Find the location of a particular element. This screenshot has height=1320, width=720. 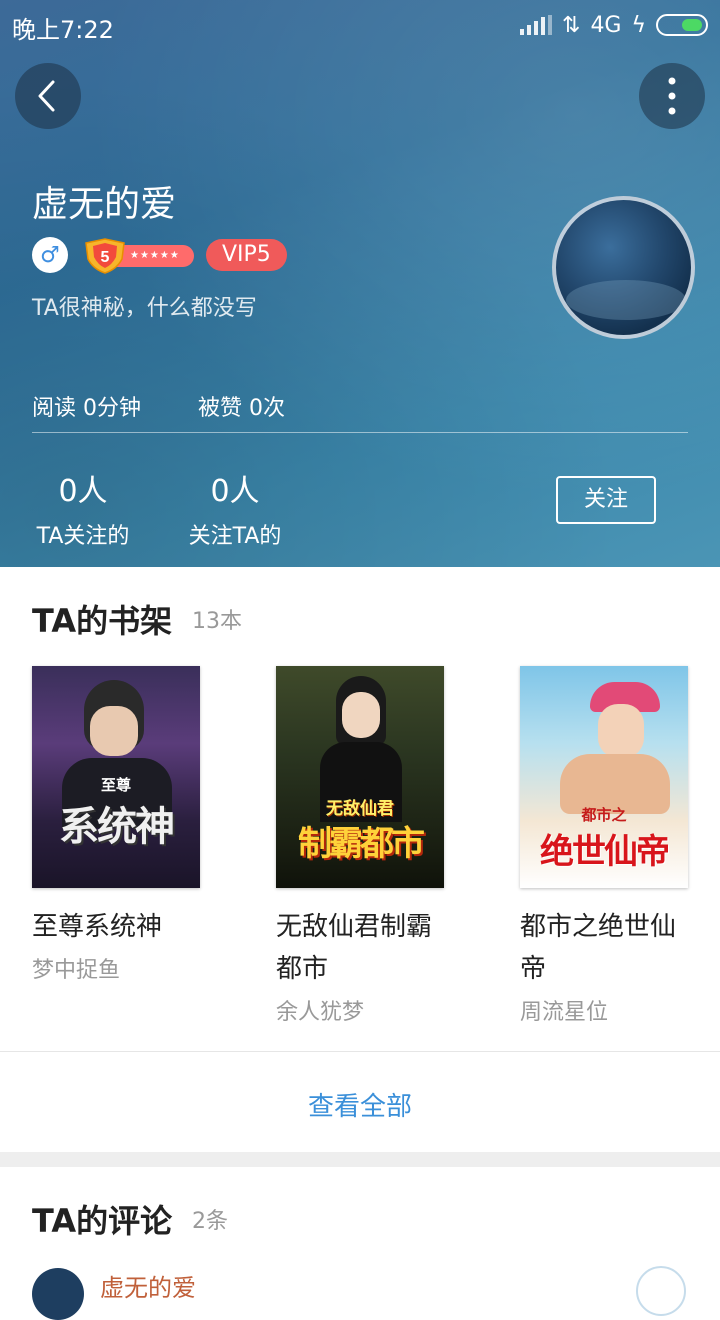

more-button is located at coordinates (672, 96).